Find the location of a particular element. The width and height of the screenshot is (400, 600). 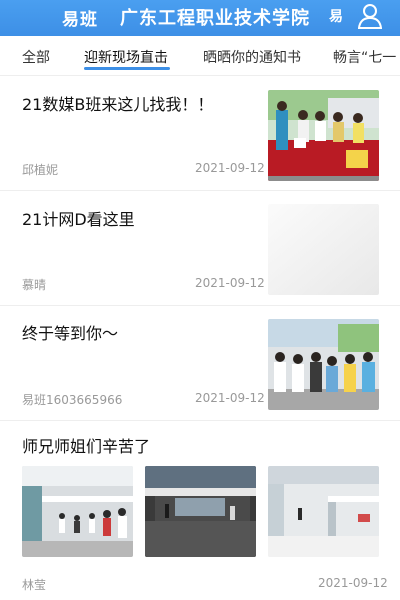

article-title: 师兄师姐们辛苦了 is located at coordinates (86, 445).